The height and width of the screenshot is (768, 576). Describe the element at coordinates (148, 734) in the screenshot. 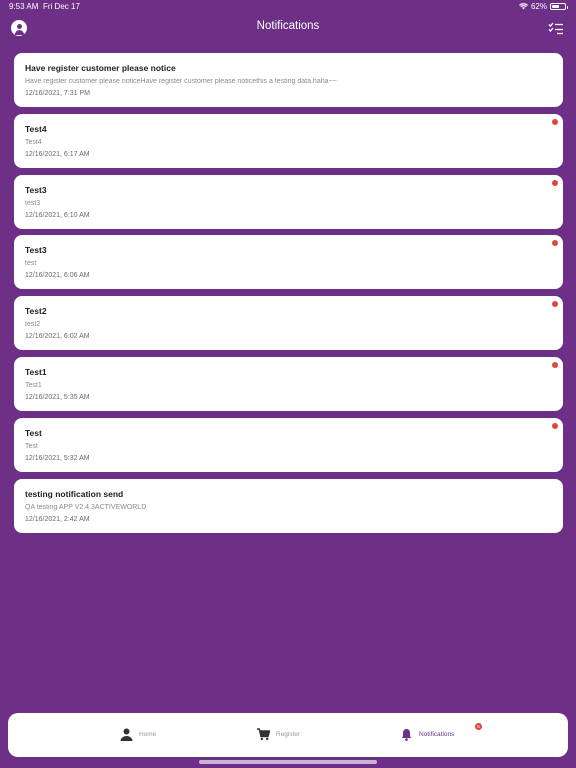

I see `tab-home-label: Home` at that location.